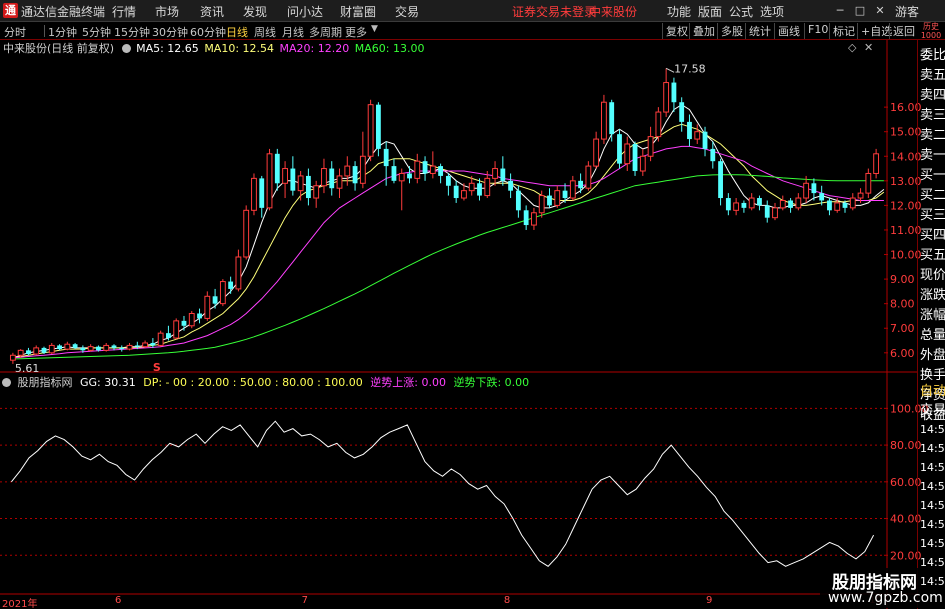 The width and height of the screenshot is (945, 609). Describe the element at coordinates (932, 255) in the screenshot. I see `side-label: 买五` at that location.